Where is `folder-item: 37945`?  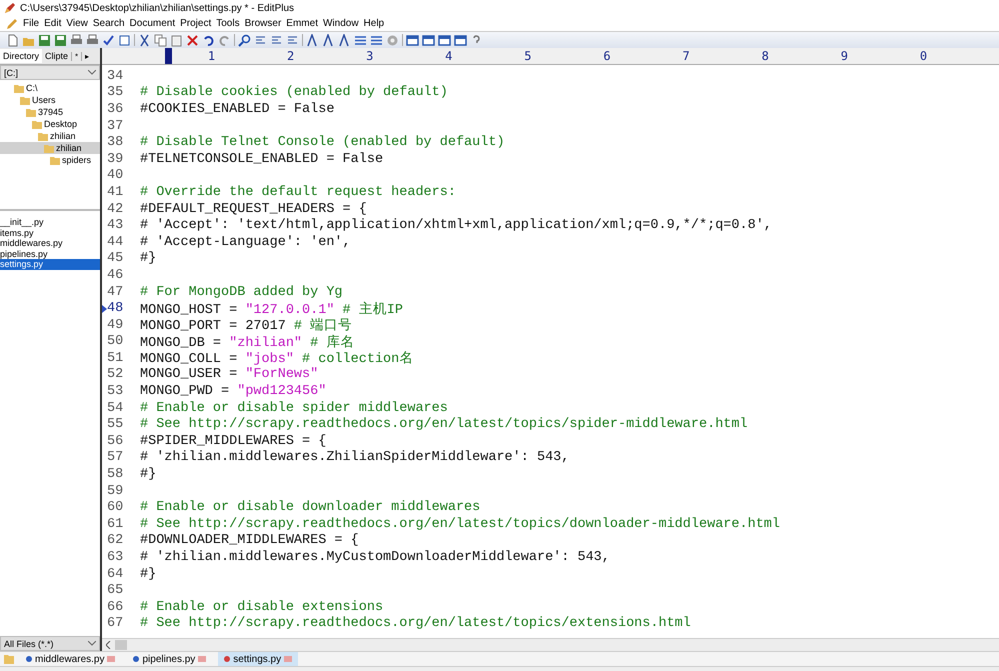
folder-item: 37945 is located at coordinates (50, 112).